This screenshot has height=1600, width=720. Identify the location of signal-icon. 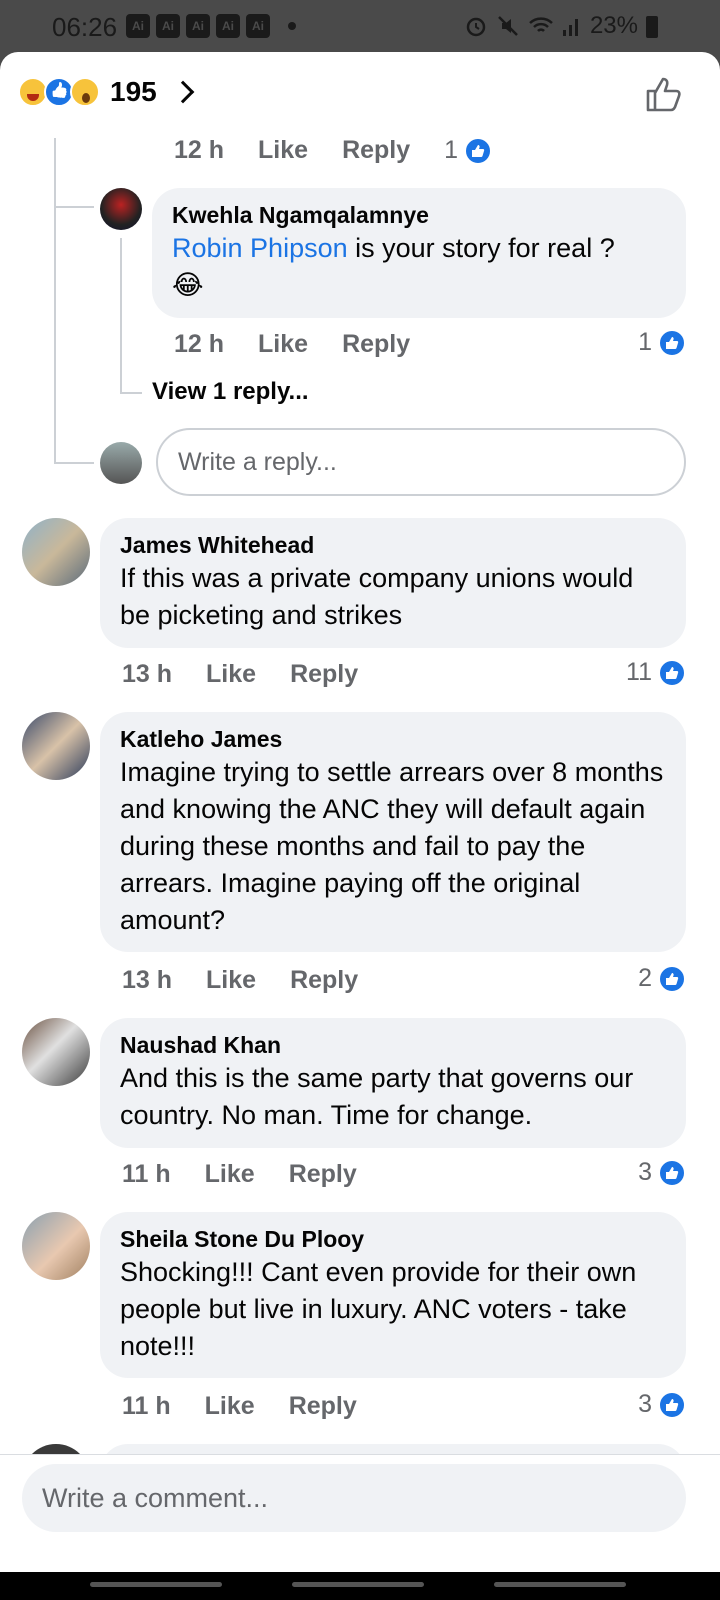
(570, 27).